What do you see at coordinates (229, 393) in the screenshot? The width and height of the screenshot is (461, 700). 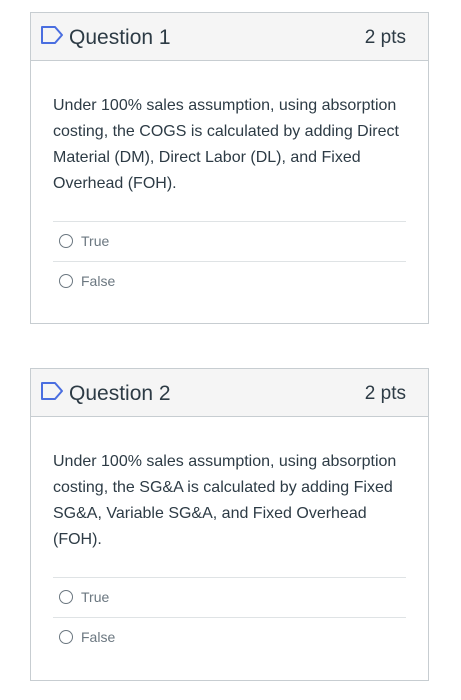 I see `question-header: Question 2 2 pts` at bounding box center [229, 393].